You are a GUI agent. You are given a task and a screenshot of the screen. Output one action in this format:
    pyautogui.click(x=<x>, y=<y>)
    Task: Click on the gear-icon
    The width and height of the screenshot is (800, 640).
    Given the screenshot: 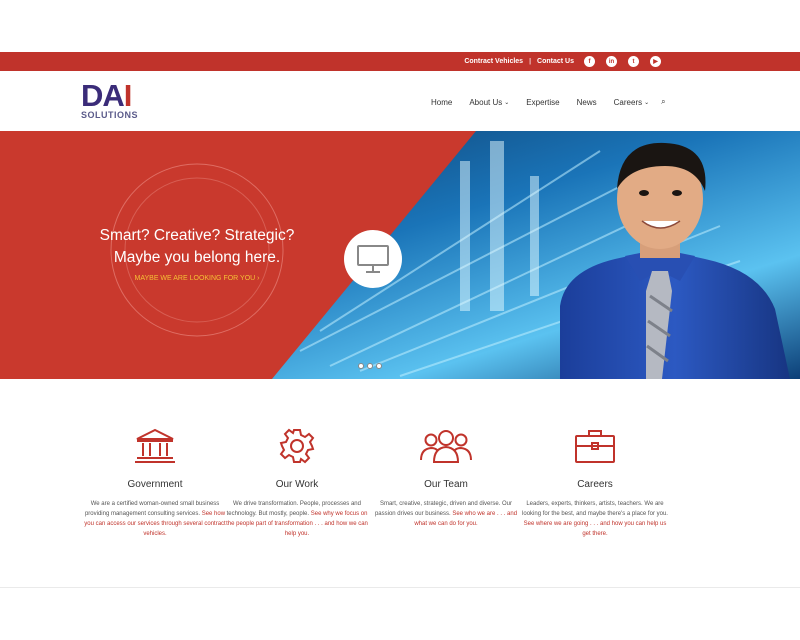 What is the action you would take?
    pyautogui.click(x=297, y=446)
    